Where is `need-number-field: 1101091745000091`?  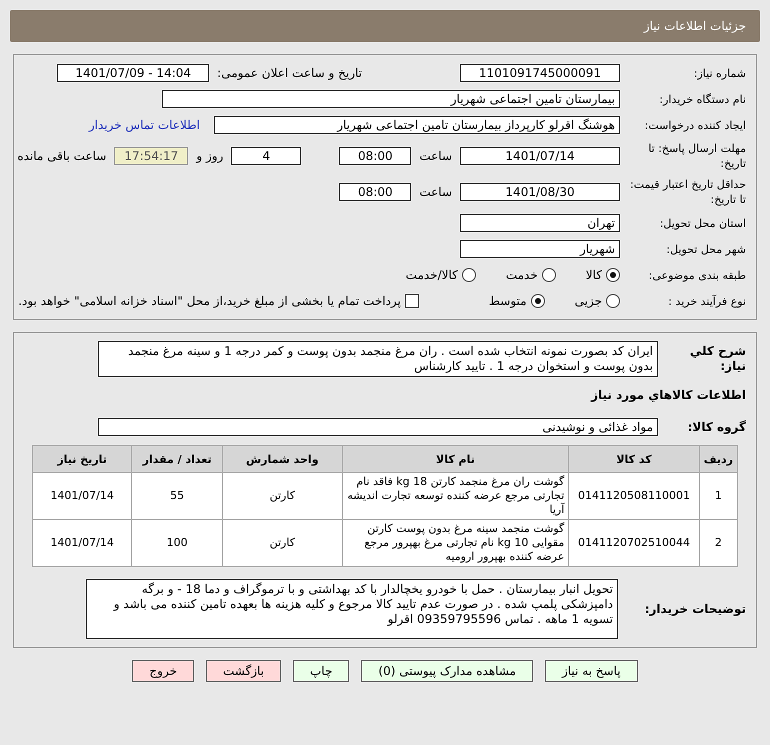 need-number-field: 1101091745000091 is located at coordinates (540, 73).